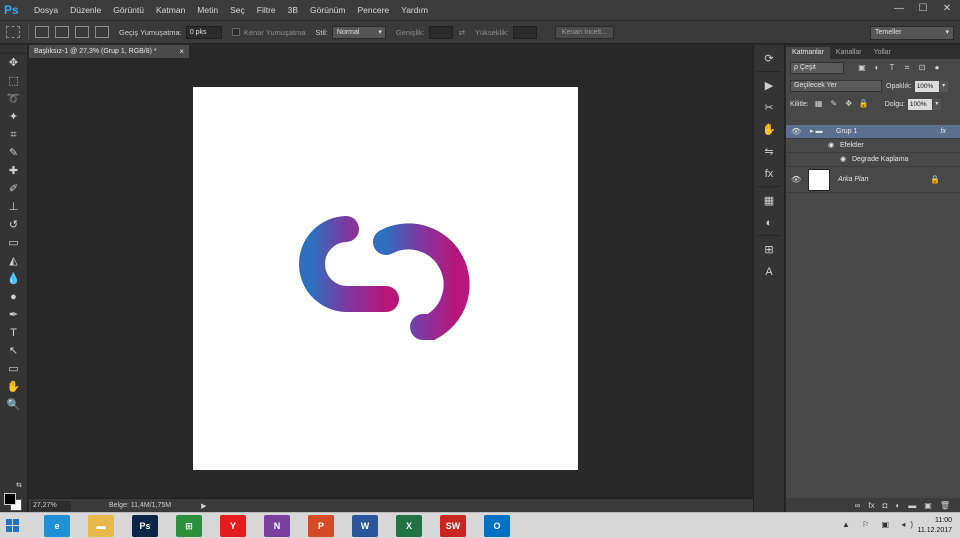 This screenshot has height=538, width=960. What do you see at coordinates (831, 146) in the screenshot?
I see `effect-eye-icon: ◉` at bounding box center [831, 146].